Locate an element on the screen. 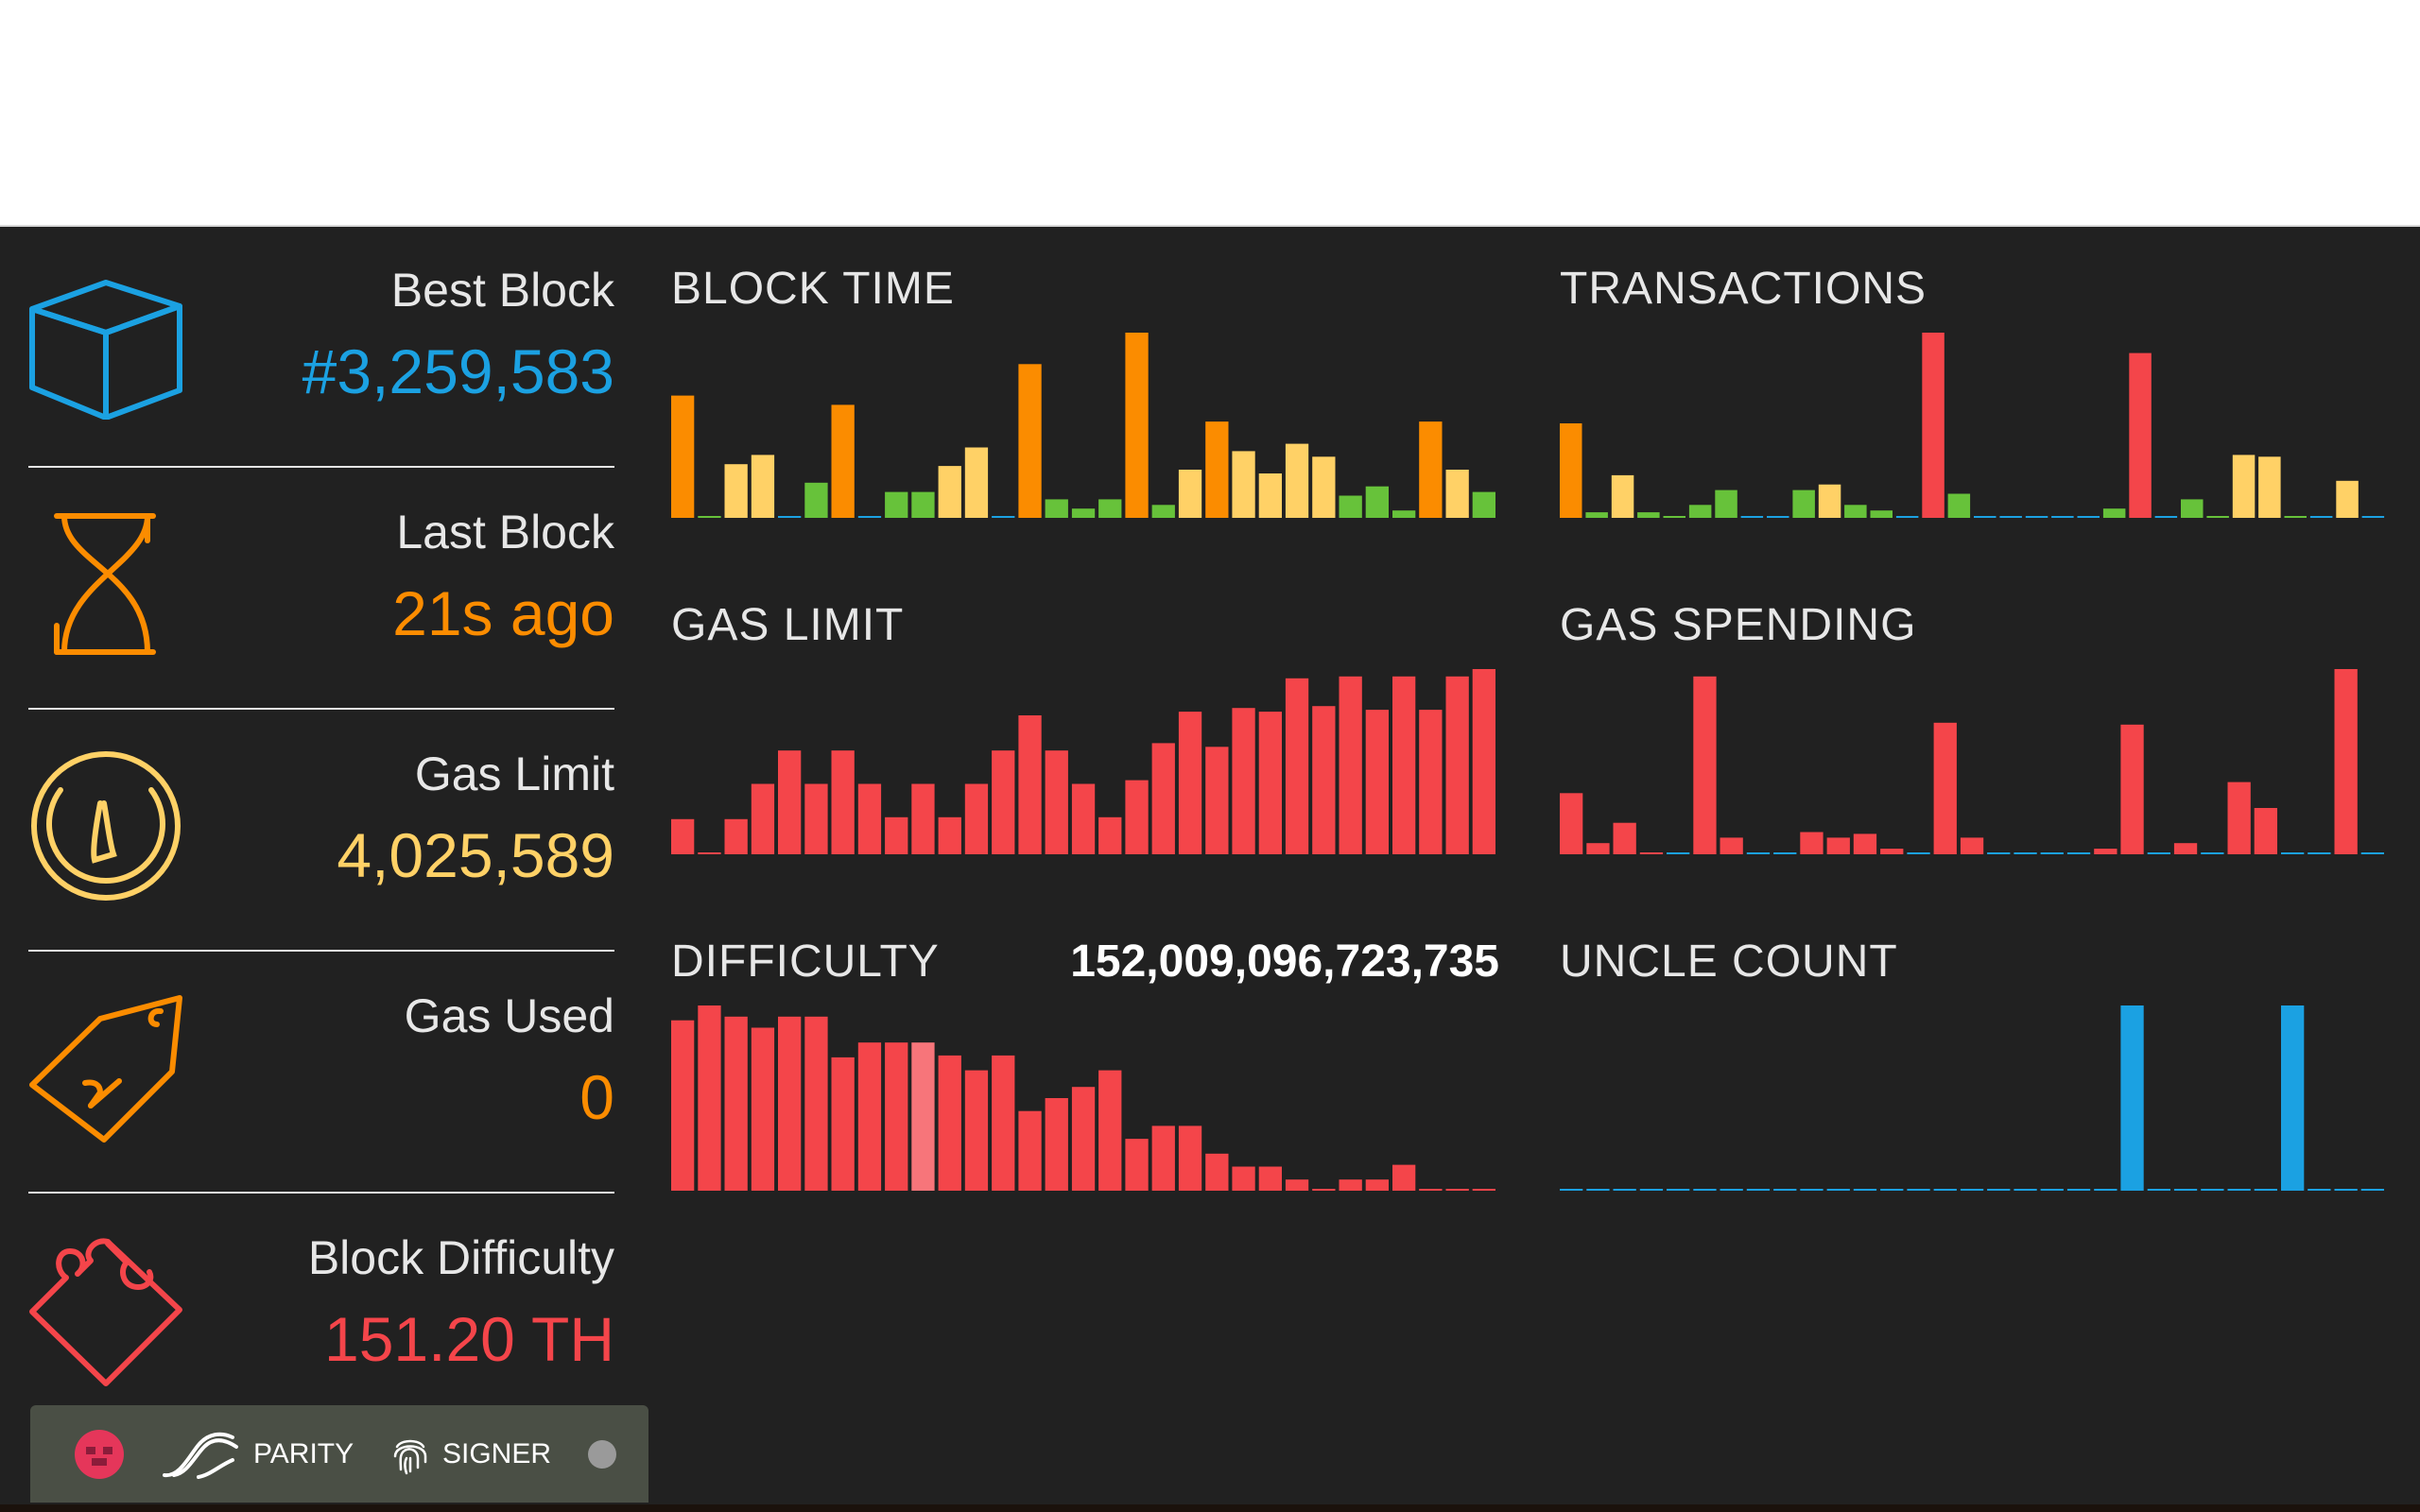  chart-title: GAS LIMIT is located at coordinates (788, 625).